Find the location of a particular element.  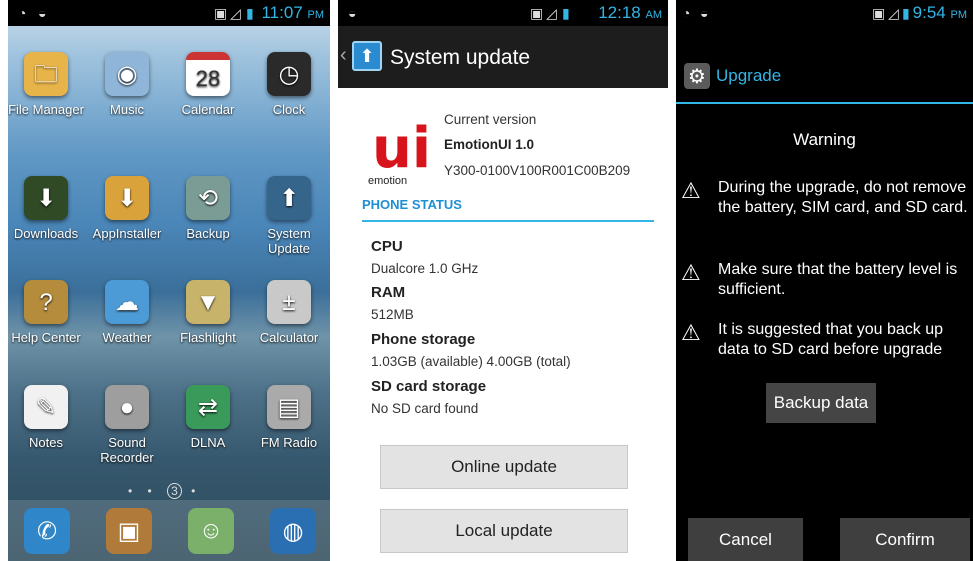

notes-icon: ✎ is located at coordinates (46, 407).